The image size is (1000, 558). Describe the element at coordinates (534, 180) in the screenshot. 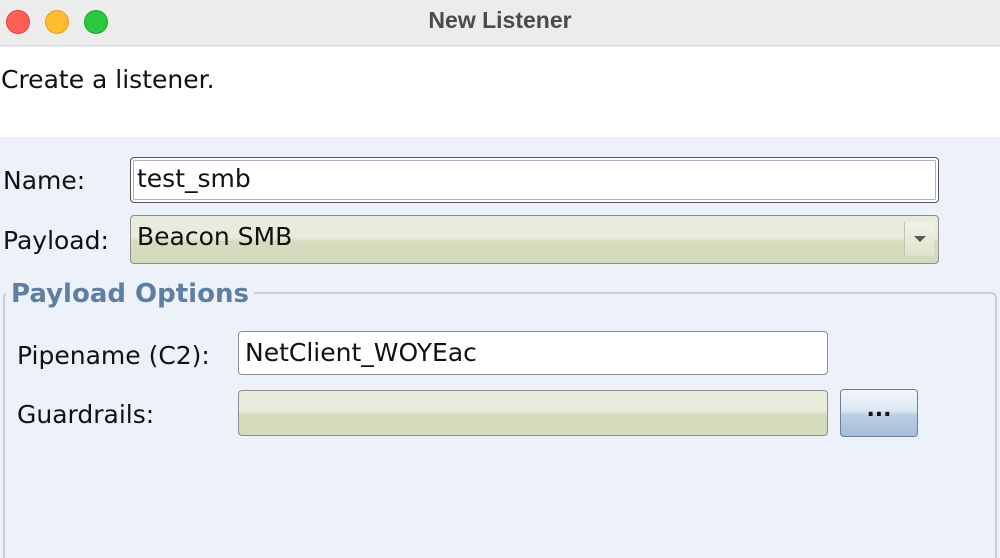

I see `name-input: test_smb` at that location.